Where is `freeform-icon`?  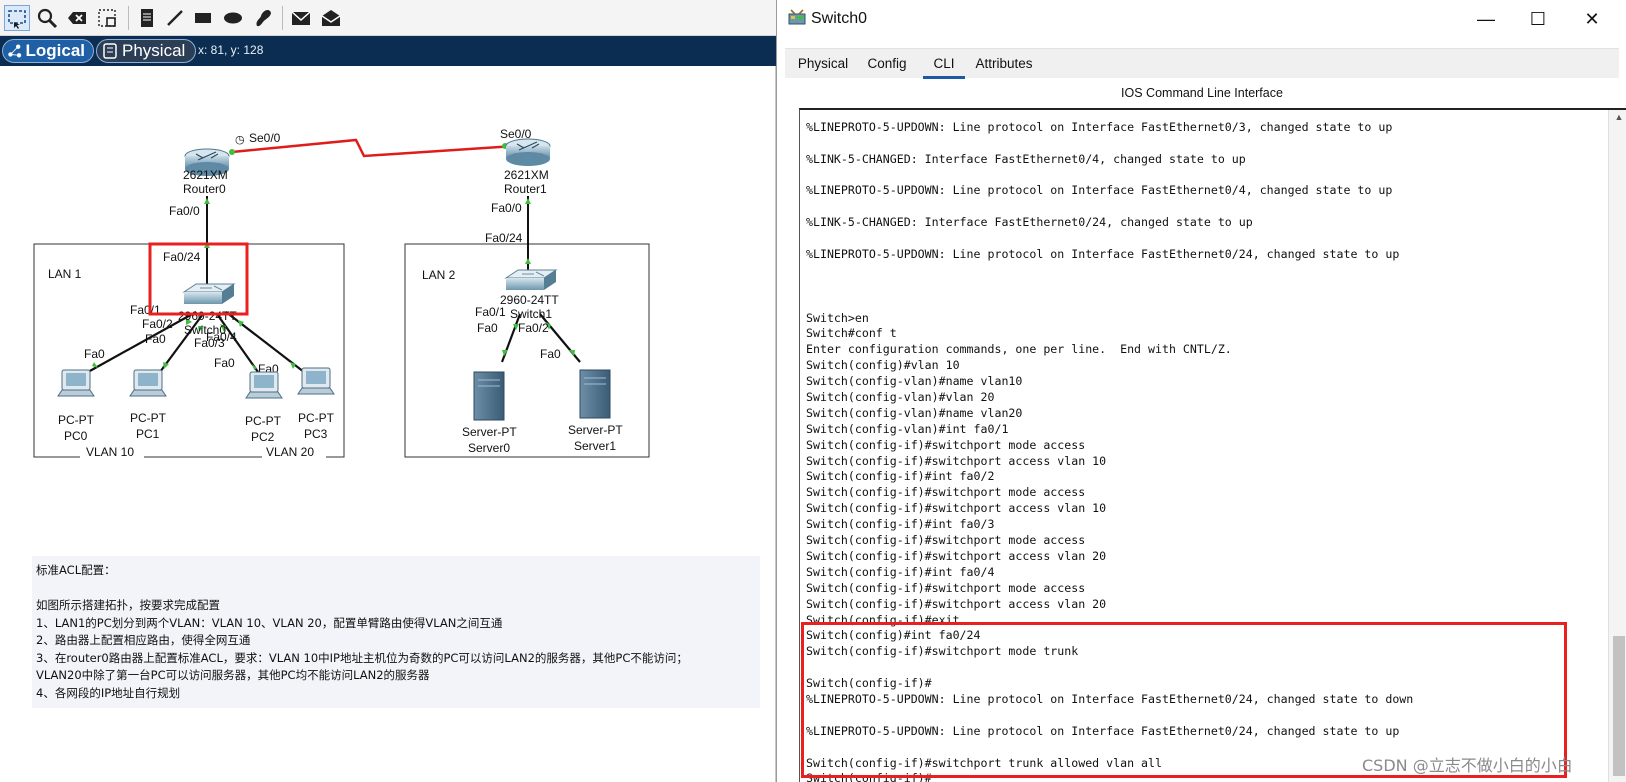 freeform-icon is located at coordinates (263, 18).